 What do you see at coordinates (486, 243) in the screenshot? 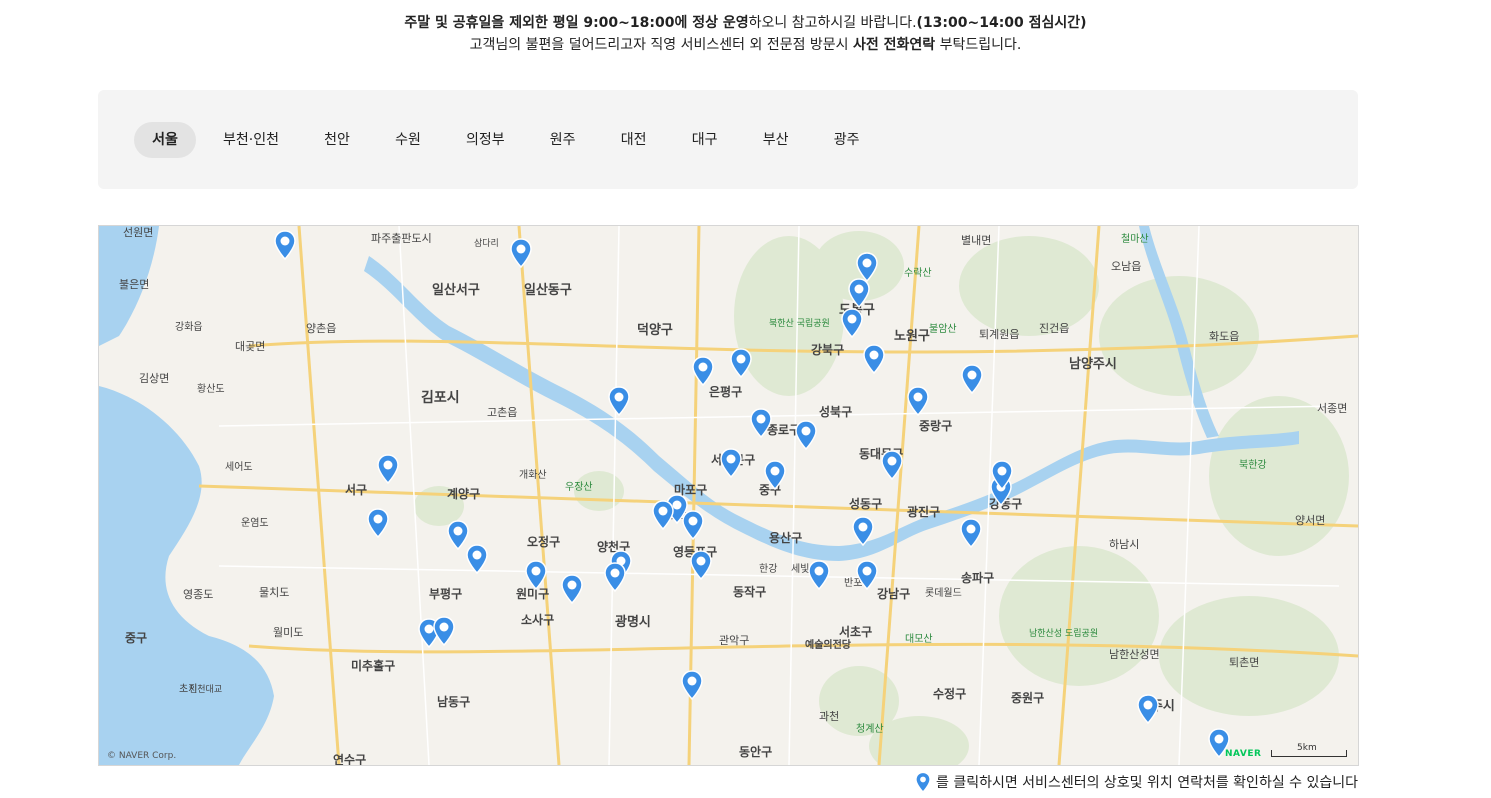
I see `label-samdari: 삼다리` at bounding box center [486, 243].